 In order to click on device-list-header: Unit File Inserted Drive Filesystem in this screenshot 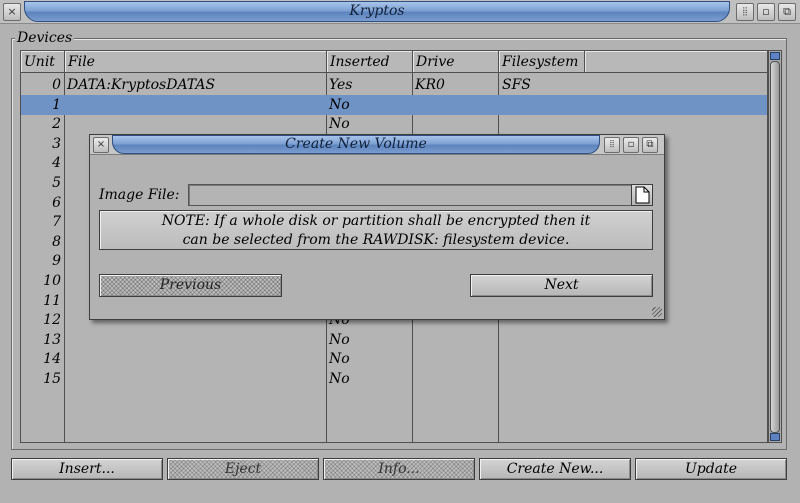, I will do `click(394, 62)`.